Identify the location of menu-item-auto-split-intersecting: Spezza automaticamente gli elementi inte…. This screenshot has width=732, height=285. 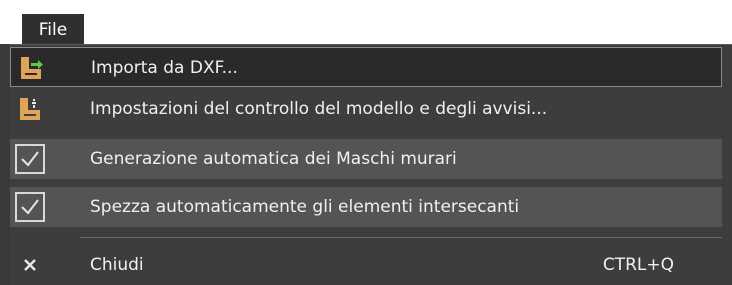
(366, 207).